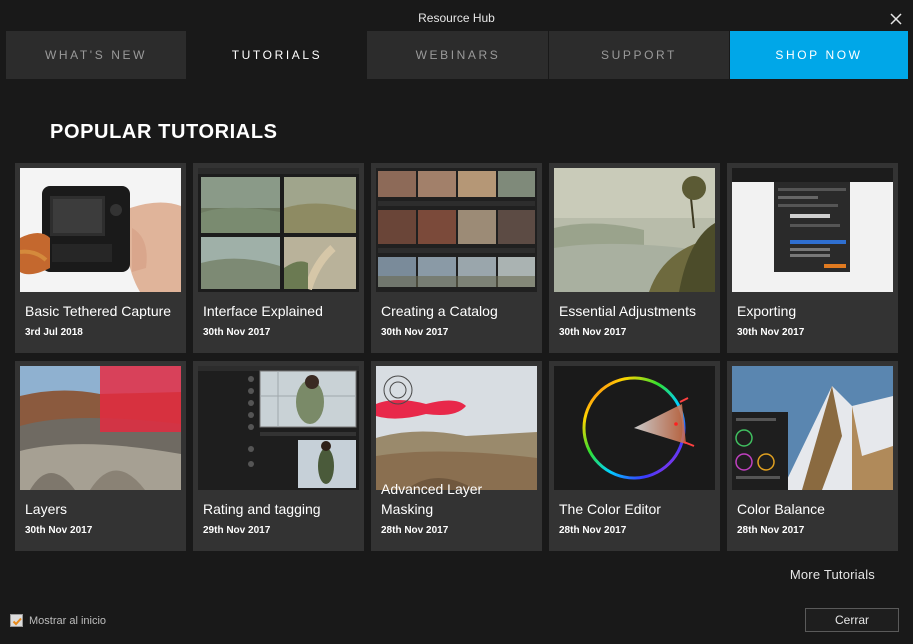 This screenshot has width=913, height=644. What do you see at coordinates (896, 19) in the screenshot?
I see `close-icon` at bounding box center [896, 19].